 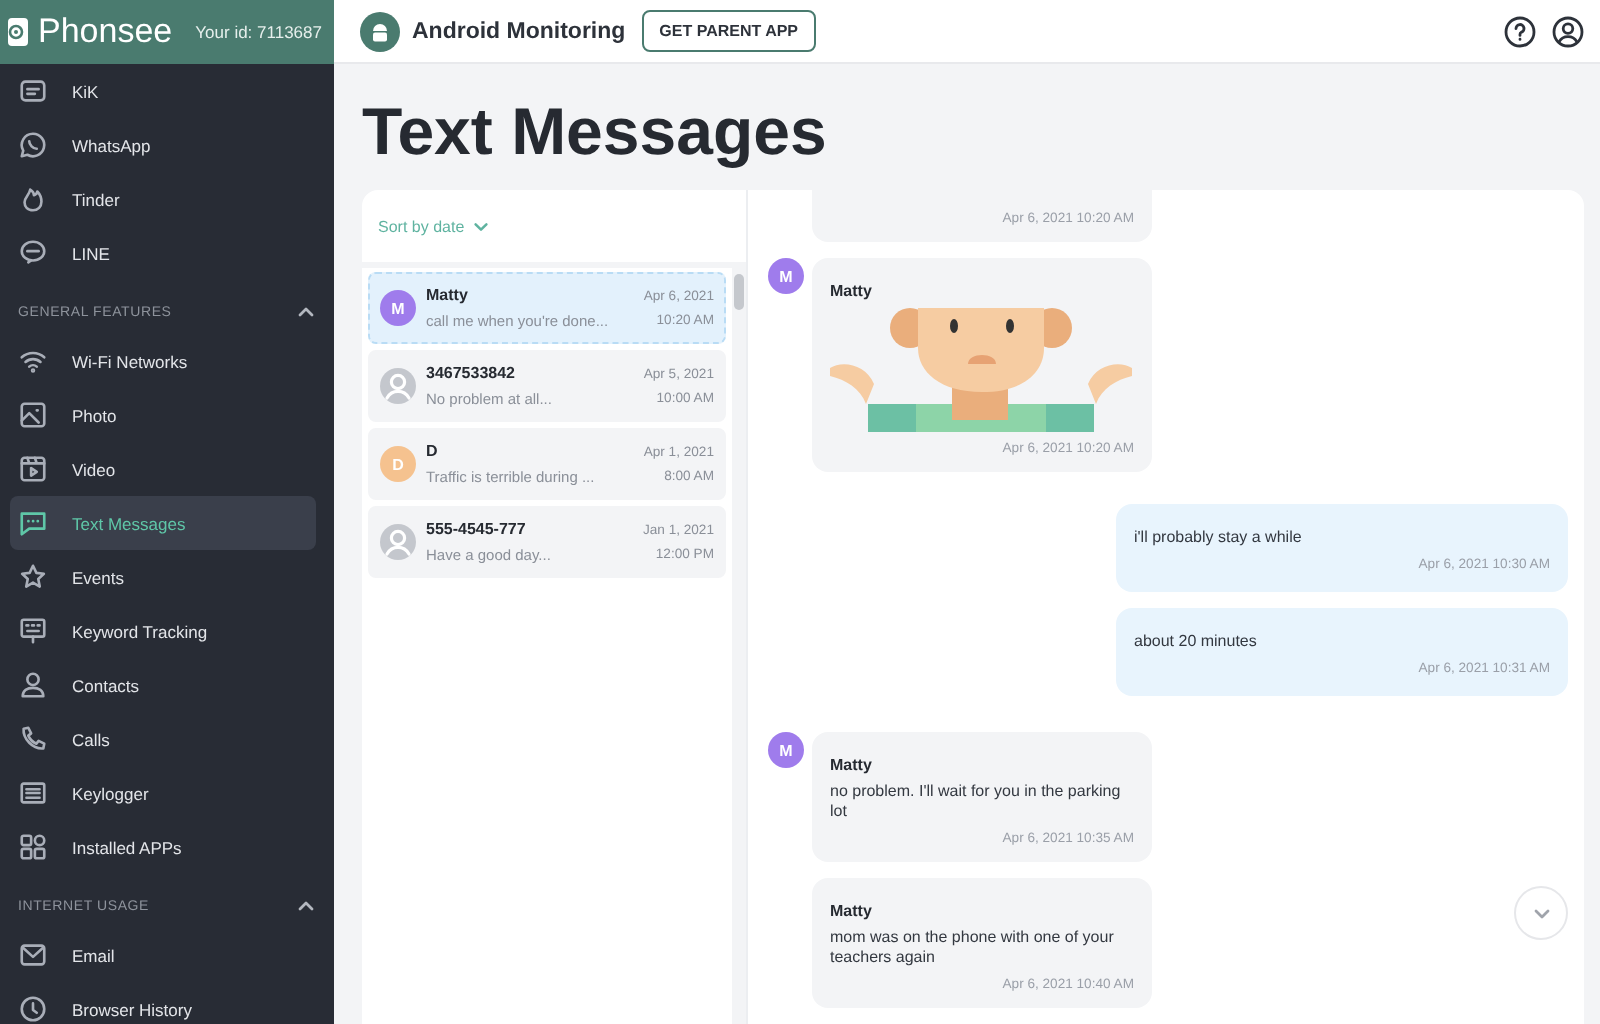 I want to click on person-icon, so click(x=33, y=685).